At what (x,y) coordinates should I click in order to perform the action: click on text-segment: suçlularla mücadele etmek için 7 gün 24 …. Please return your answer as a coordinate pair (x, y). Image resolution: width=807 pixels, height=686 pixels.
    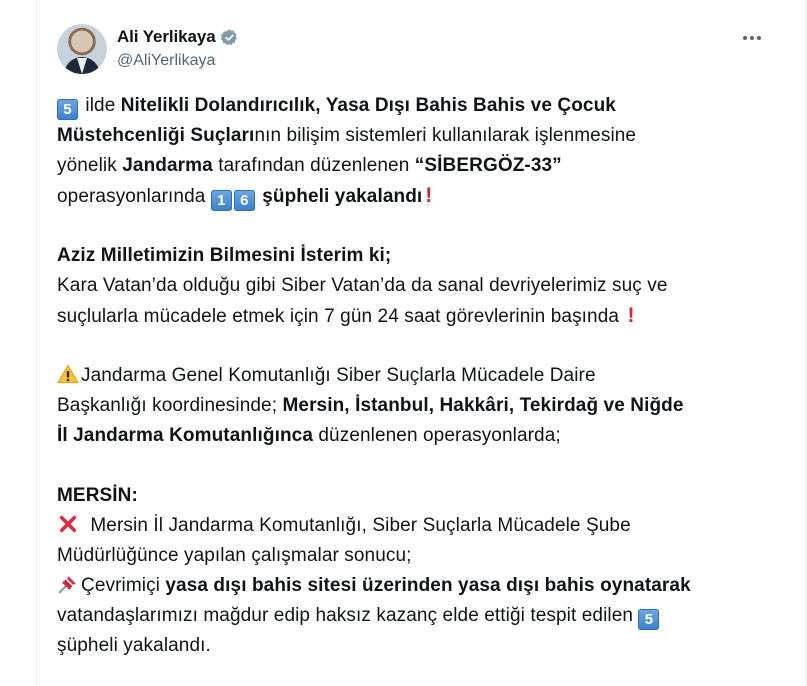
    Looking at the image, I should click on (341, 316).